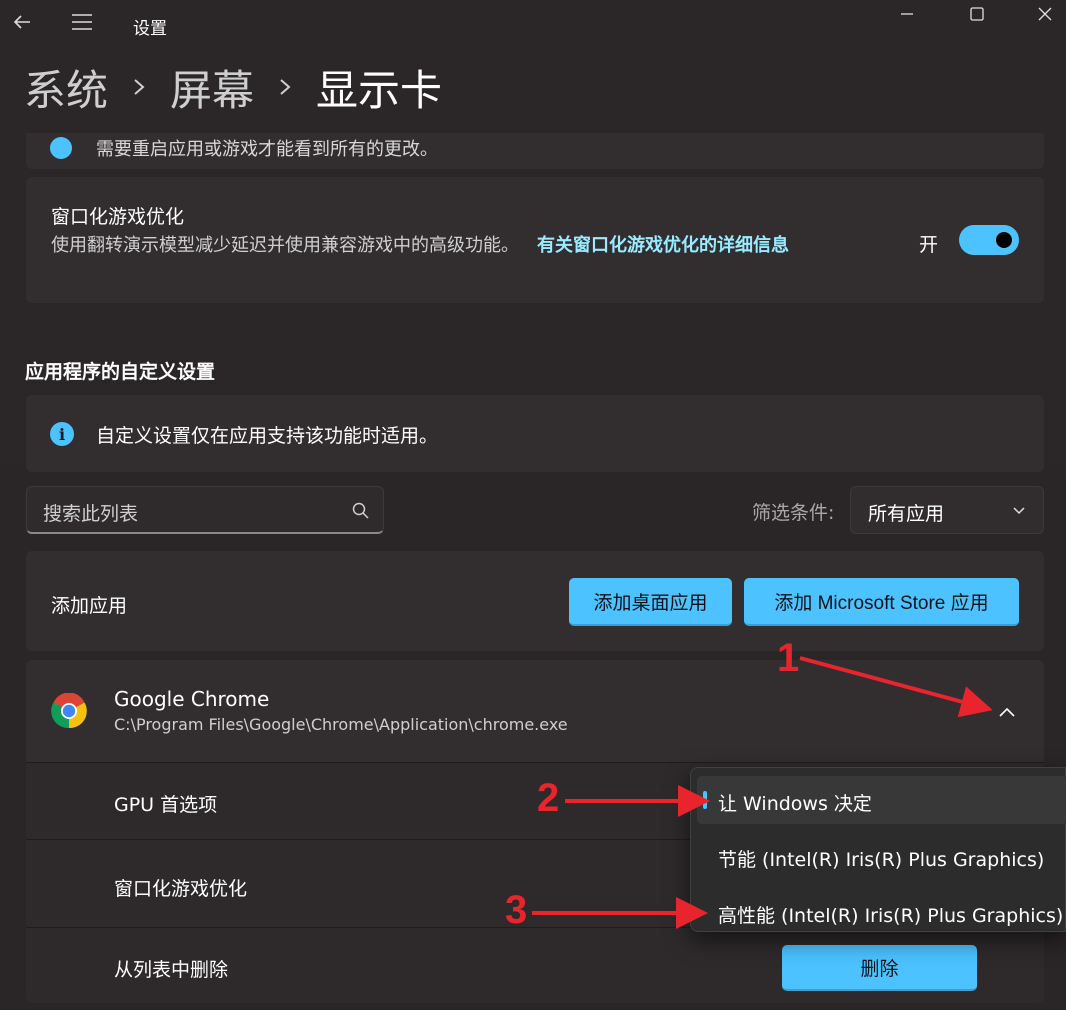  Describe the element at coordinates (285, 245) in the screenshot. I see `wgo-description-text: 使用翻转演示模型减少延迟并使用兼容游戏中的高级功能。` at that location.